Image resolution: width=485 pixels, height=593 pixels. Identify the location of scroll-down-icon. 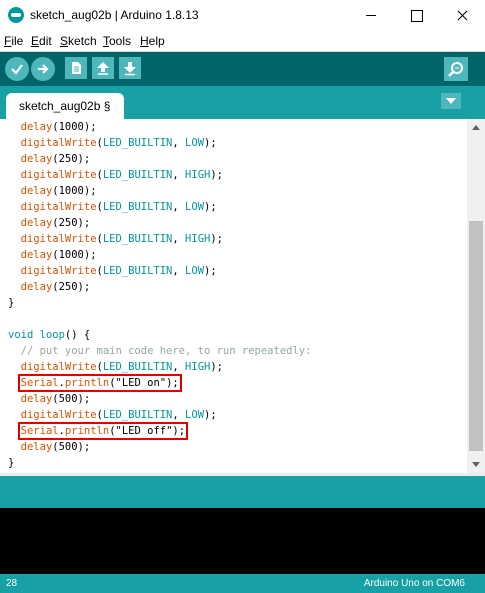
(476, 464).